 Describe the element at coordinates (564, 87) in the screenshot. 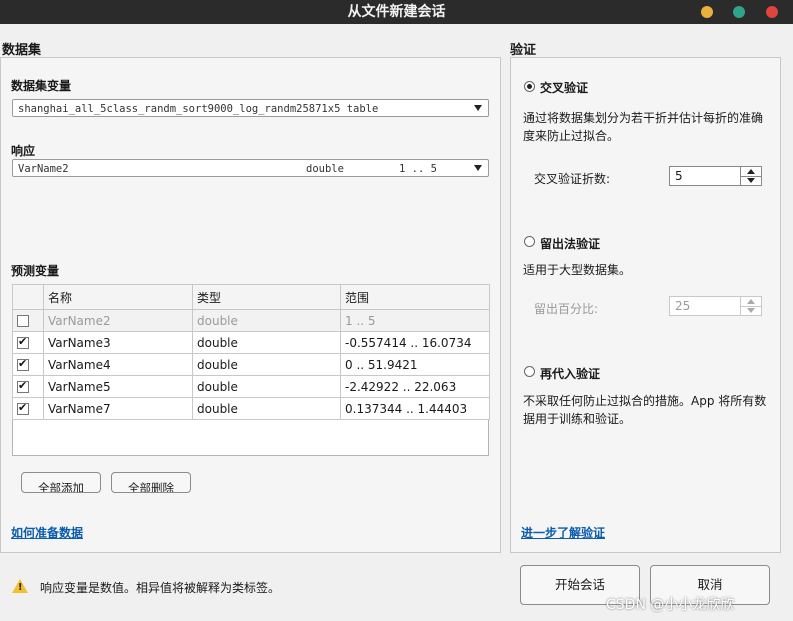

I see `cross-validation-label: 交叉验证` at that location.